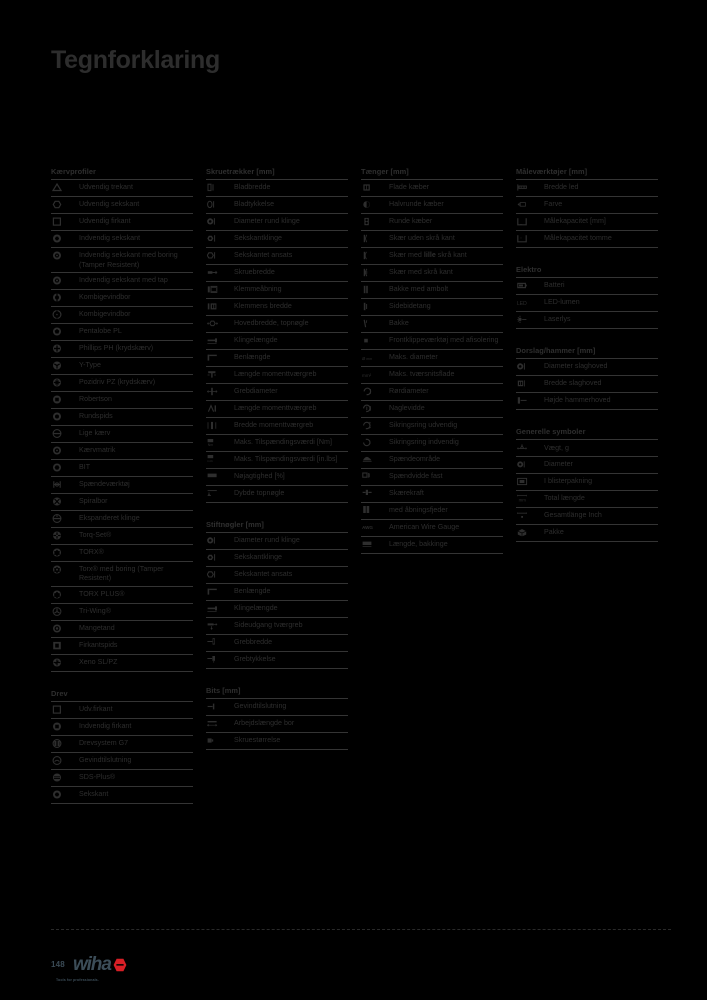 This screenshot has height=1000, width=707. Describe the element at coordinates (375, 374) in the screenshot. I see `max-cross-section-icon: mm²` at that location.